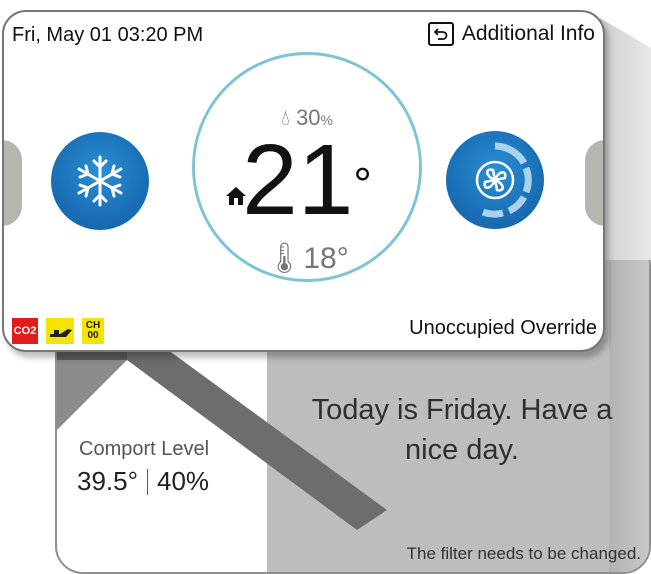 This screenshot has height=574, width=651. What do you see at coordinates (462, 430) in the screenshot?
I see `greeting-message: Today is Friday. Have a nice day.` at bounding box center [462, 430].